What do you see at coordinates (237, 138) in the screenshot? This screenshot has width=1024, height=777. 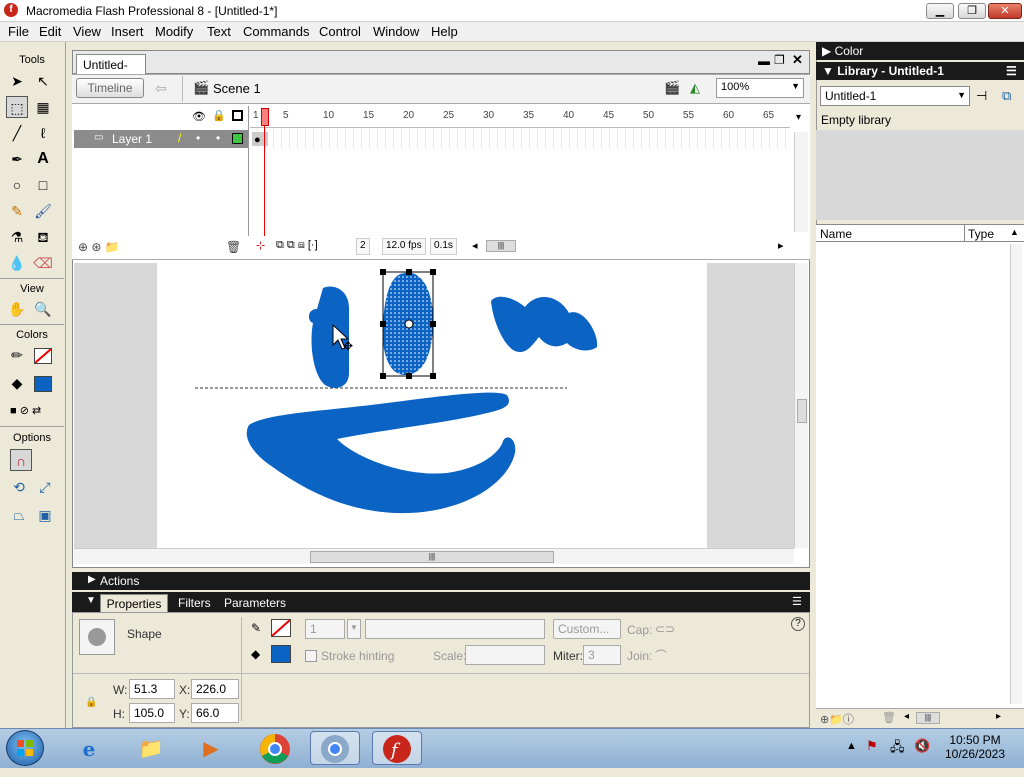 I see `layer-color-square` at bounding box center [237, 138].